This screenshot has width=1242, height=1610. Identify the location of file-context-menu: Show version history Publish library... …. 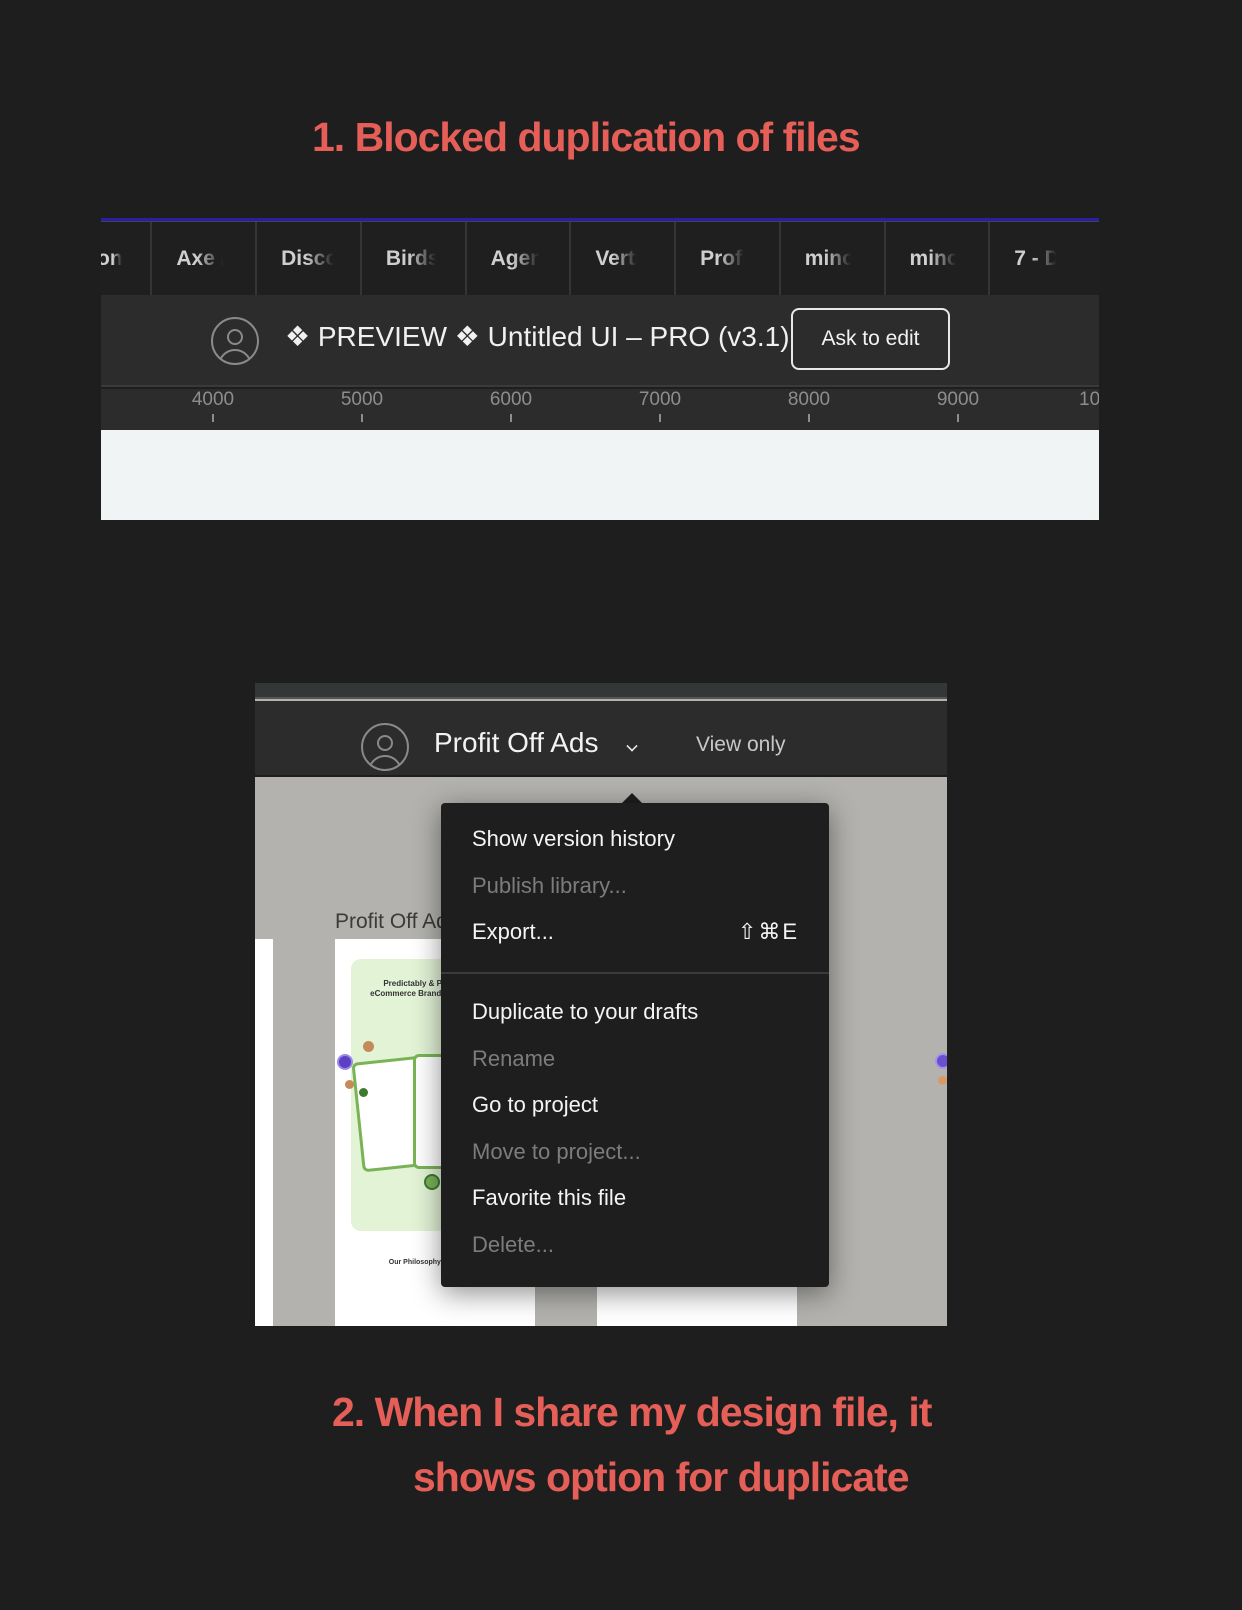
(635, 1045).